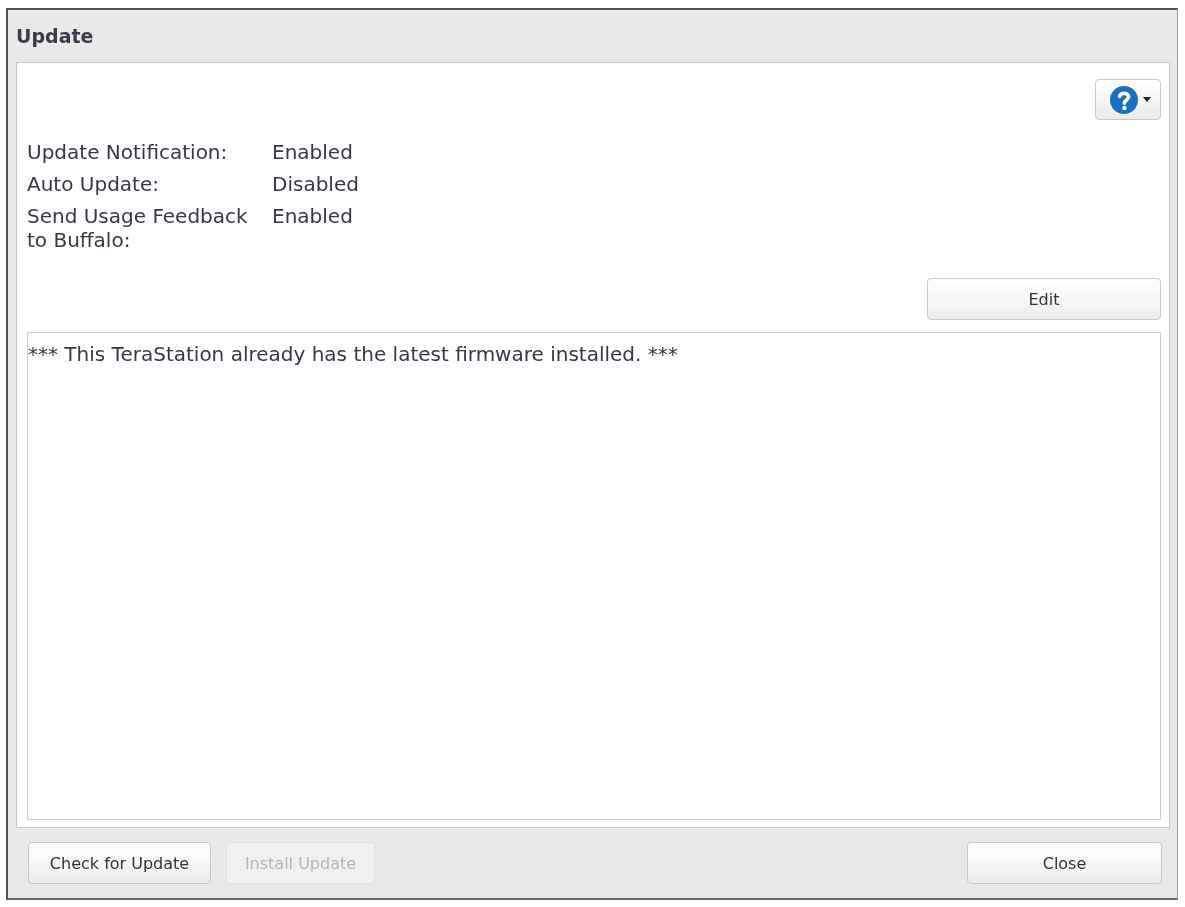 This screenshot has width=1185, height=907. What do you see at coordinates (1044, 299) in the screenshot?
I see `edit-button: Edit` at bounding box center [1044, 299].